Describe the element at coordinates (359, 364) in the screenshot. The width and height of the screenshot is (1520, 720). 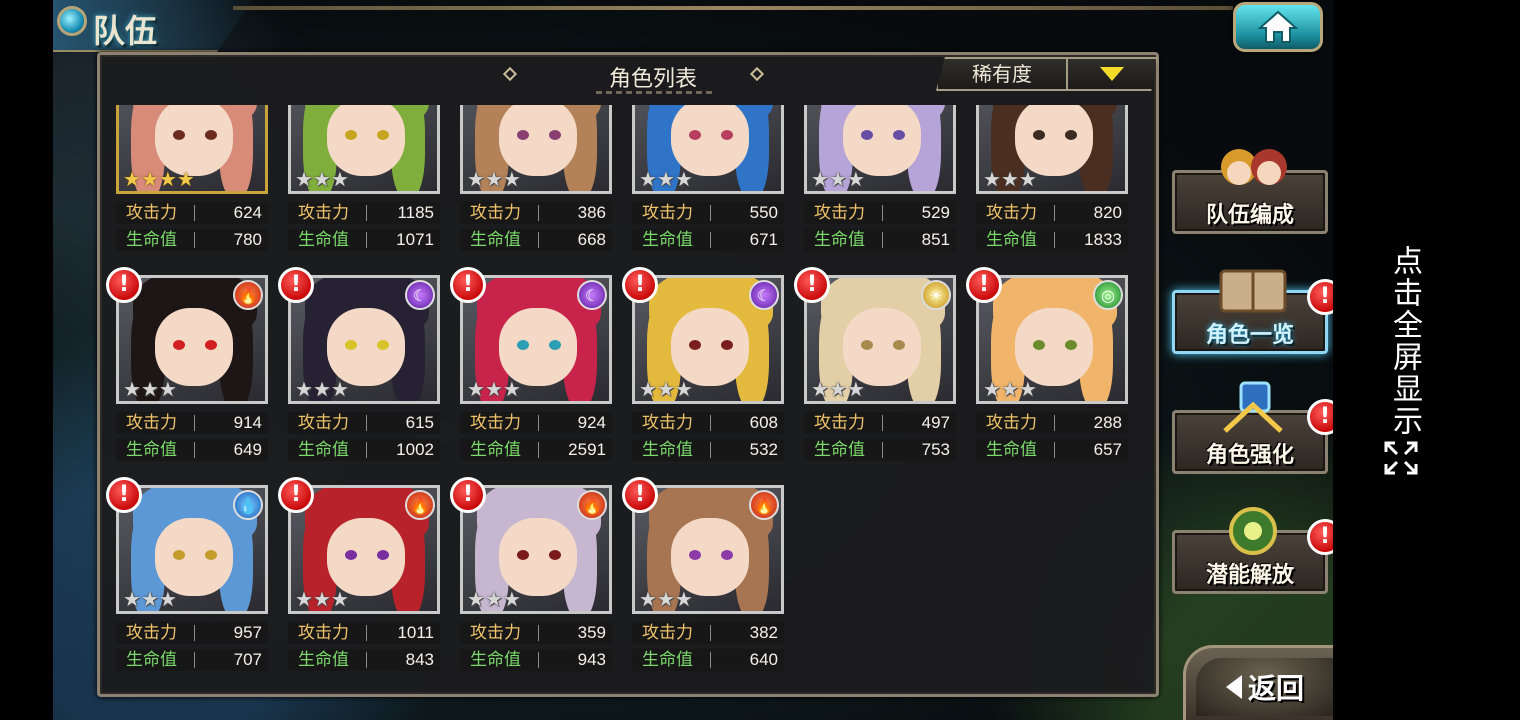
I see `character-card: ★ ★ ★ ☾! 攻击力 615 生命值 1002` at that location.